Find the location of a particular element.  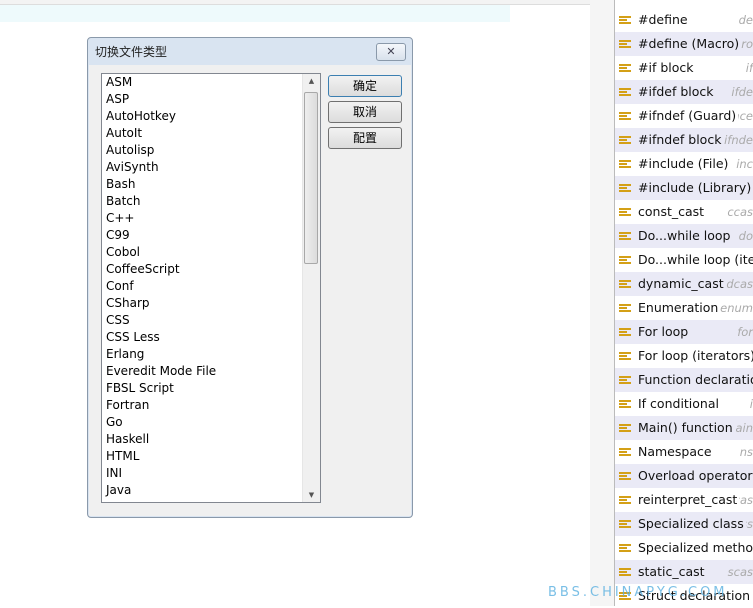

snippet-row: Overload operator is located at coordinates (684, 476).